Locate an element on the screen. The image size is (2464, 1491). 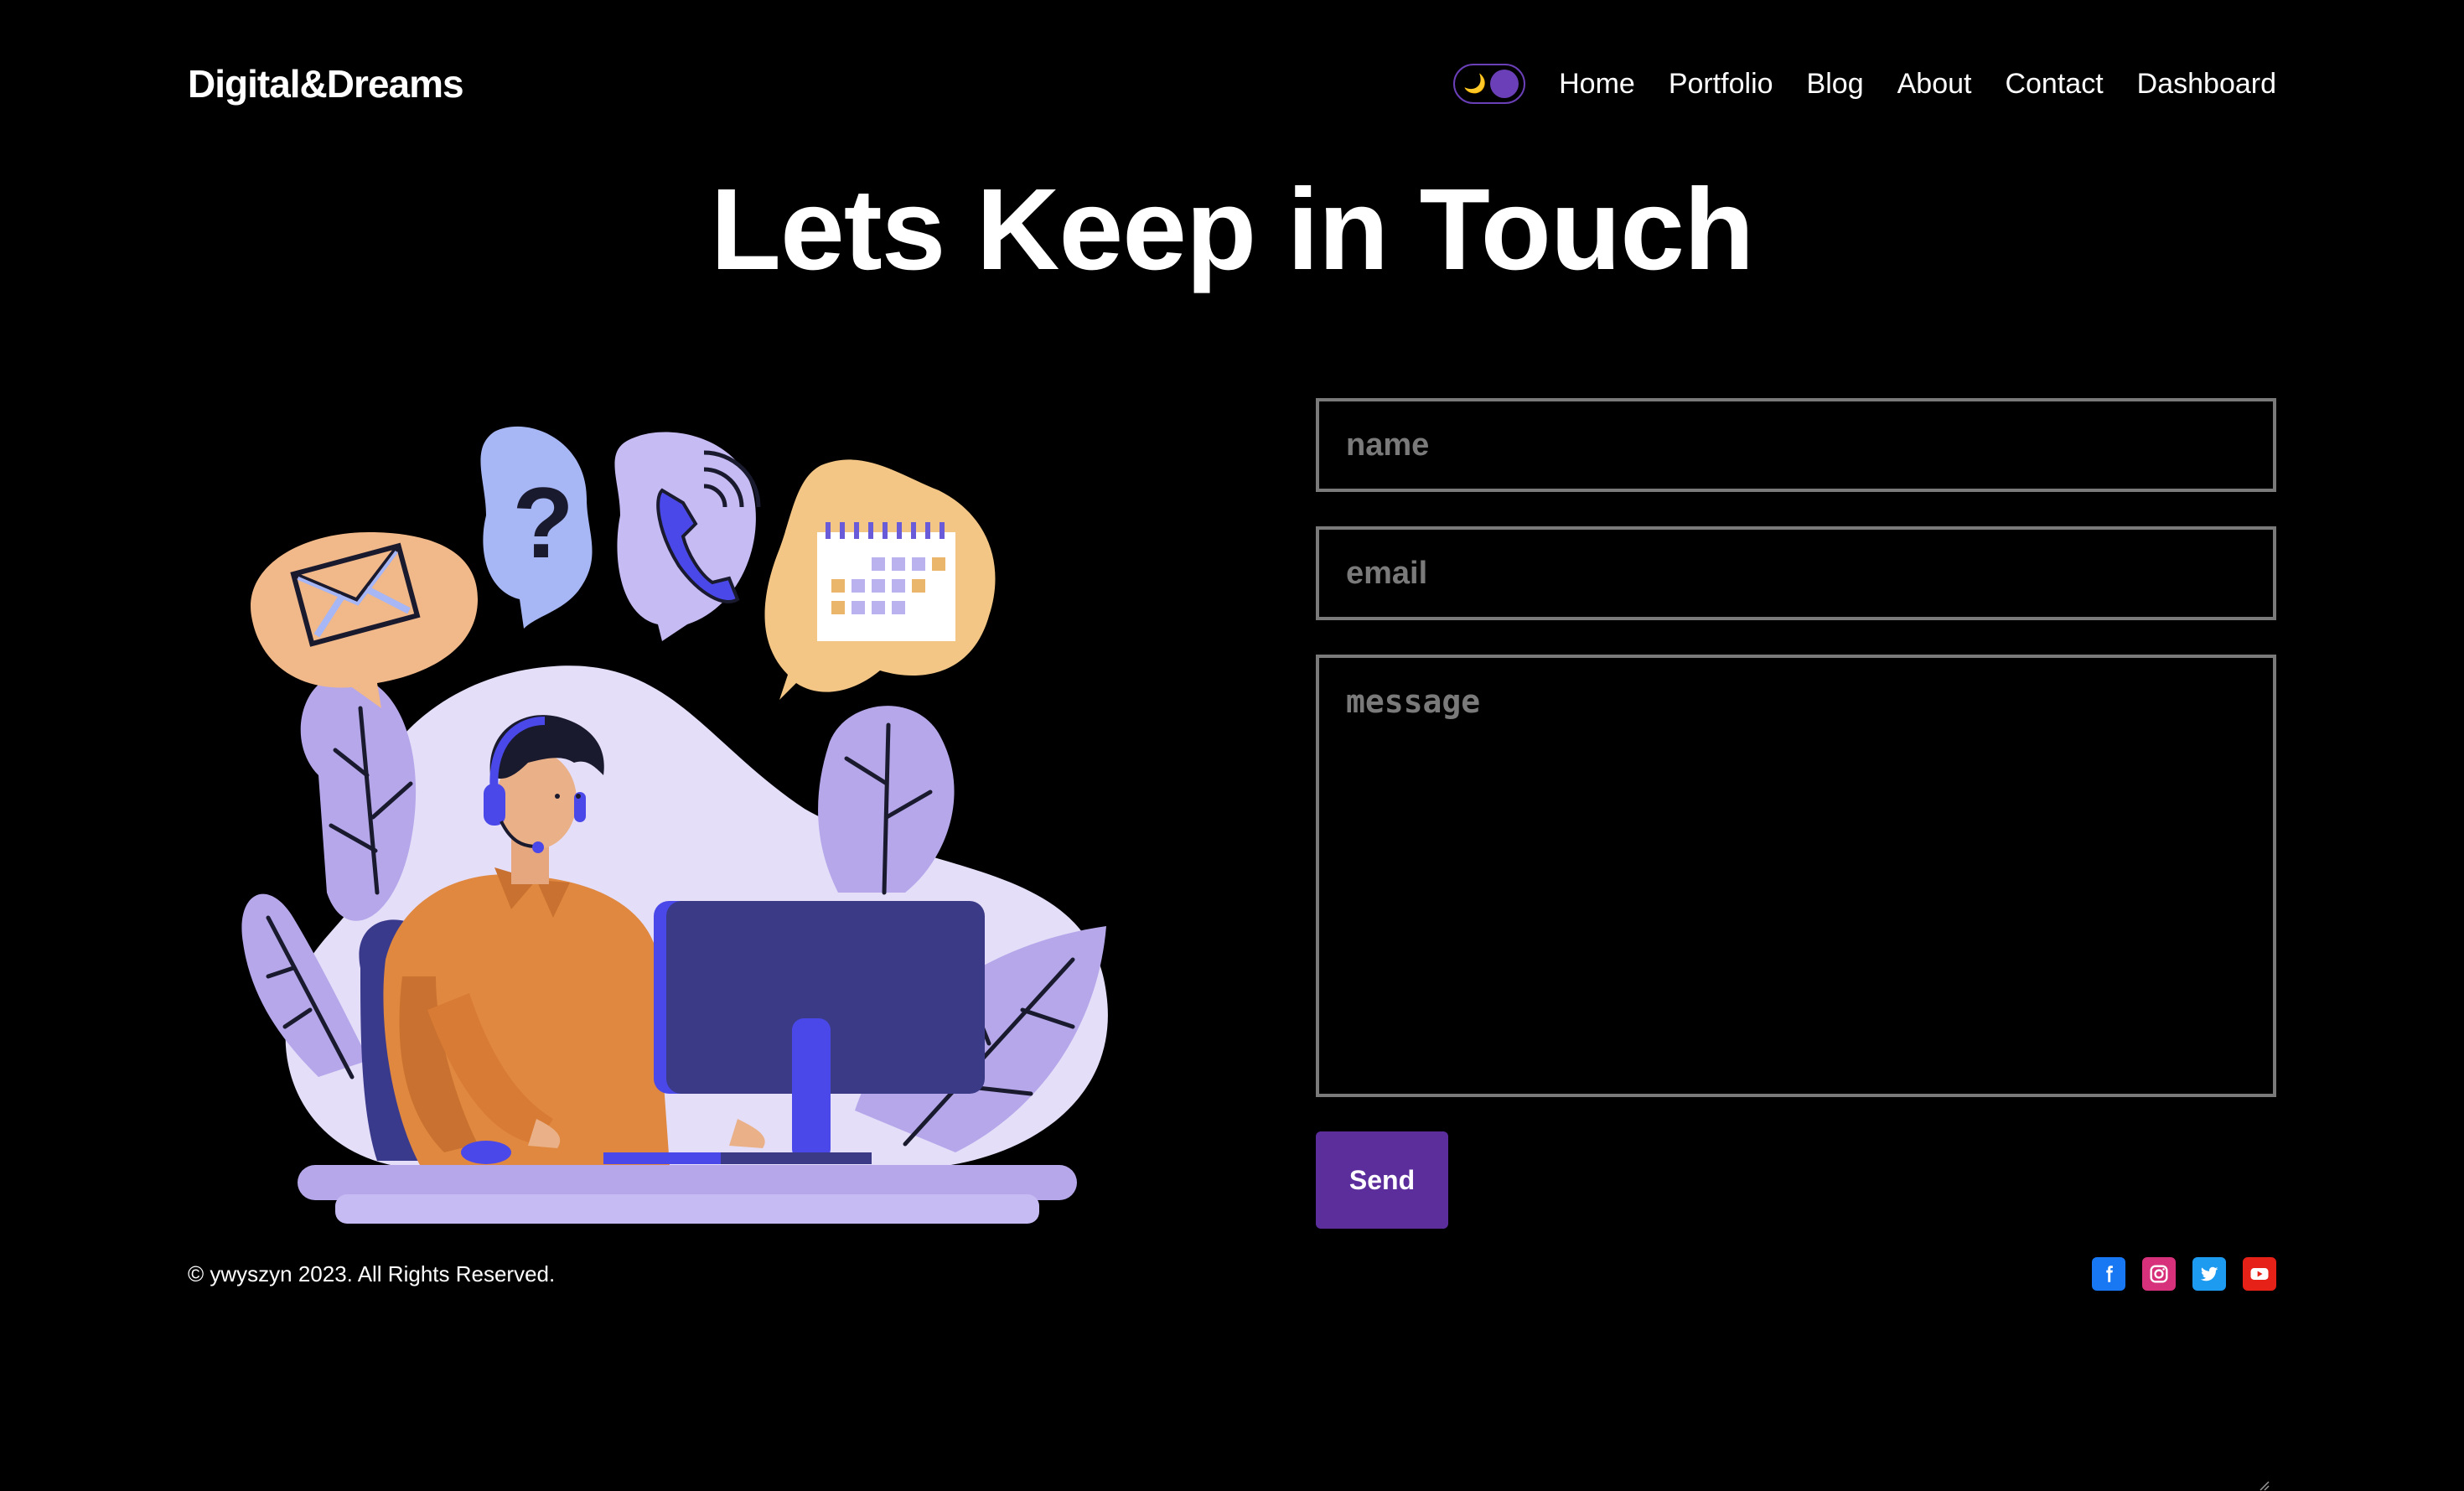
page-title: Lets Keep in Touch is located at coordinates (1232, 229).